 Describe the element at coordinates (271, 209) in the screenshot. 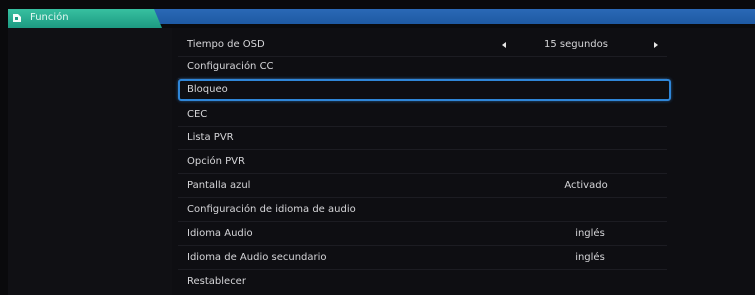

I see `menu-item-label: Configuración de idioma de audio` at that location.